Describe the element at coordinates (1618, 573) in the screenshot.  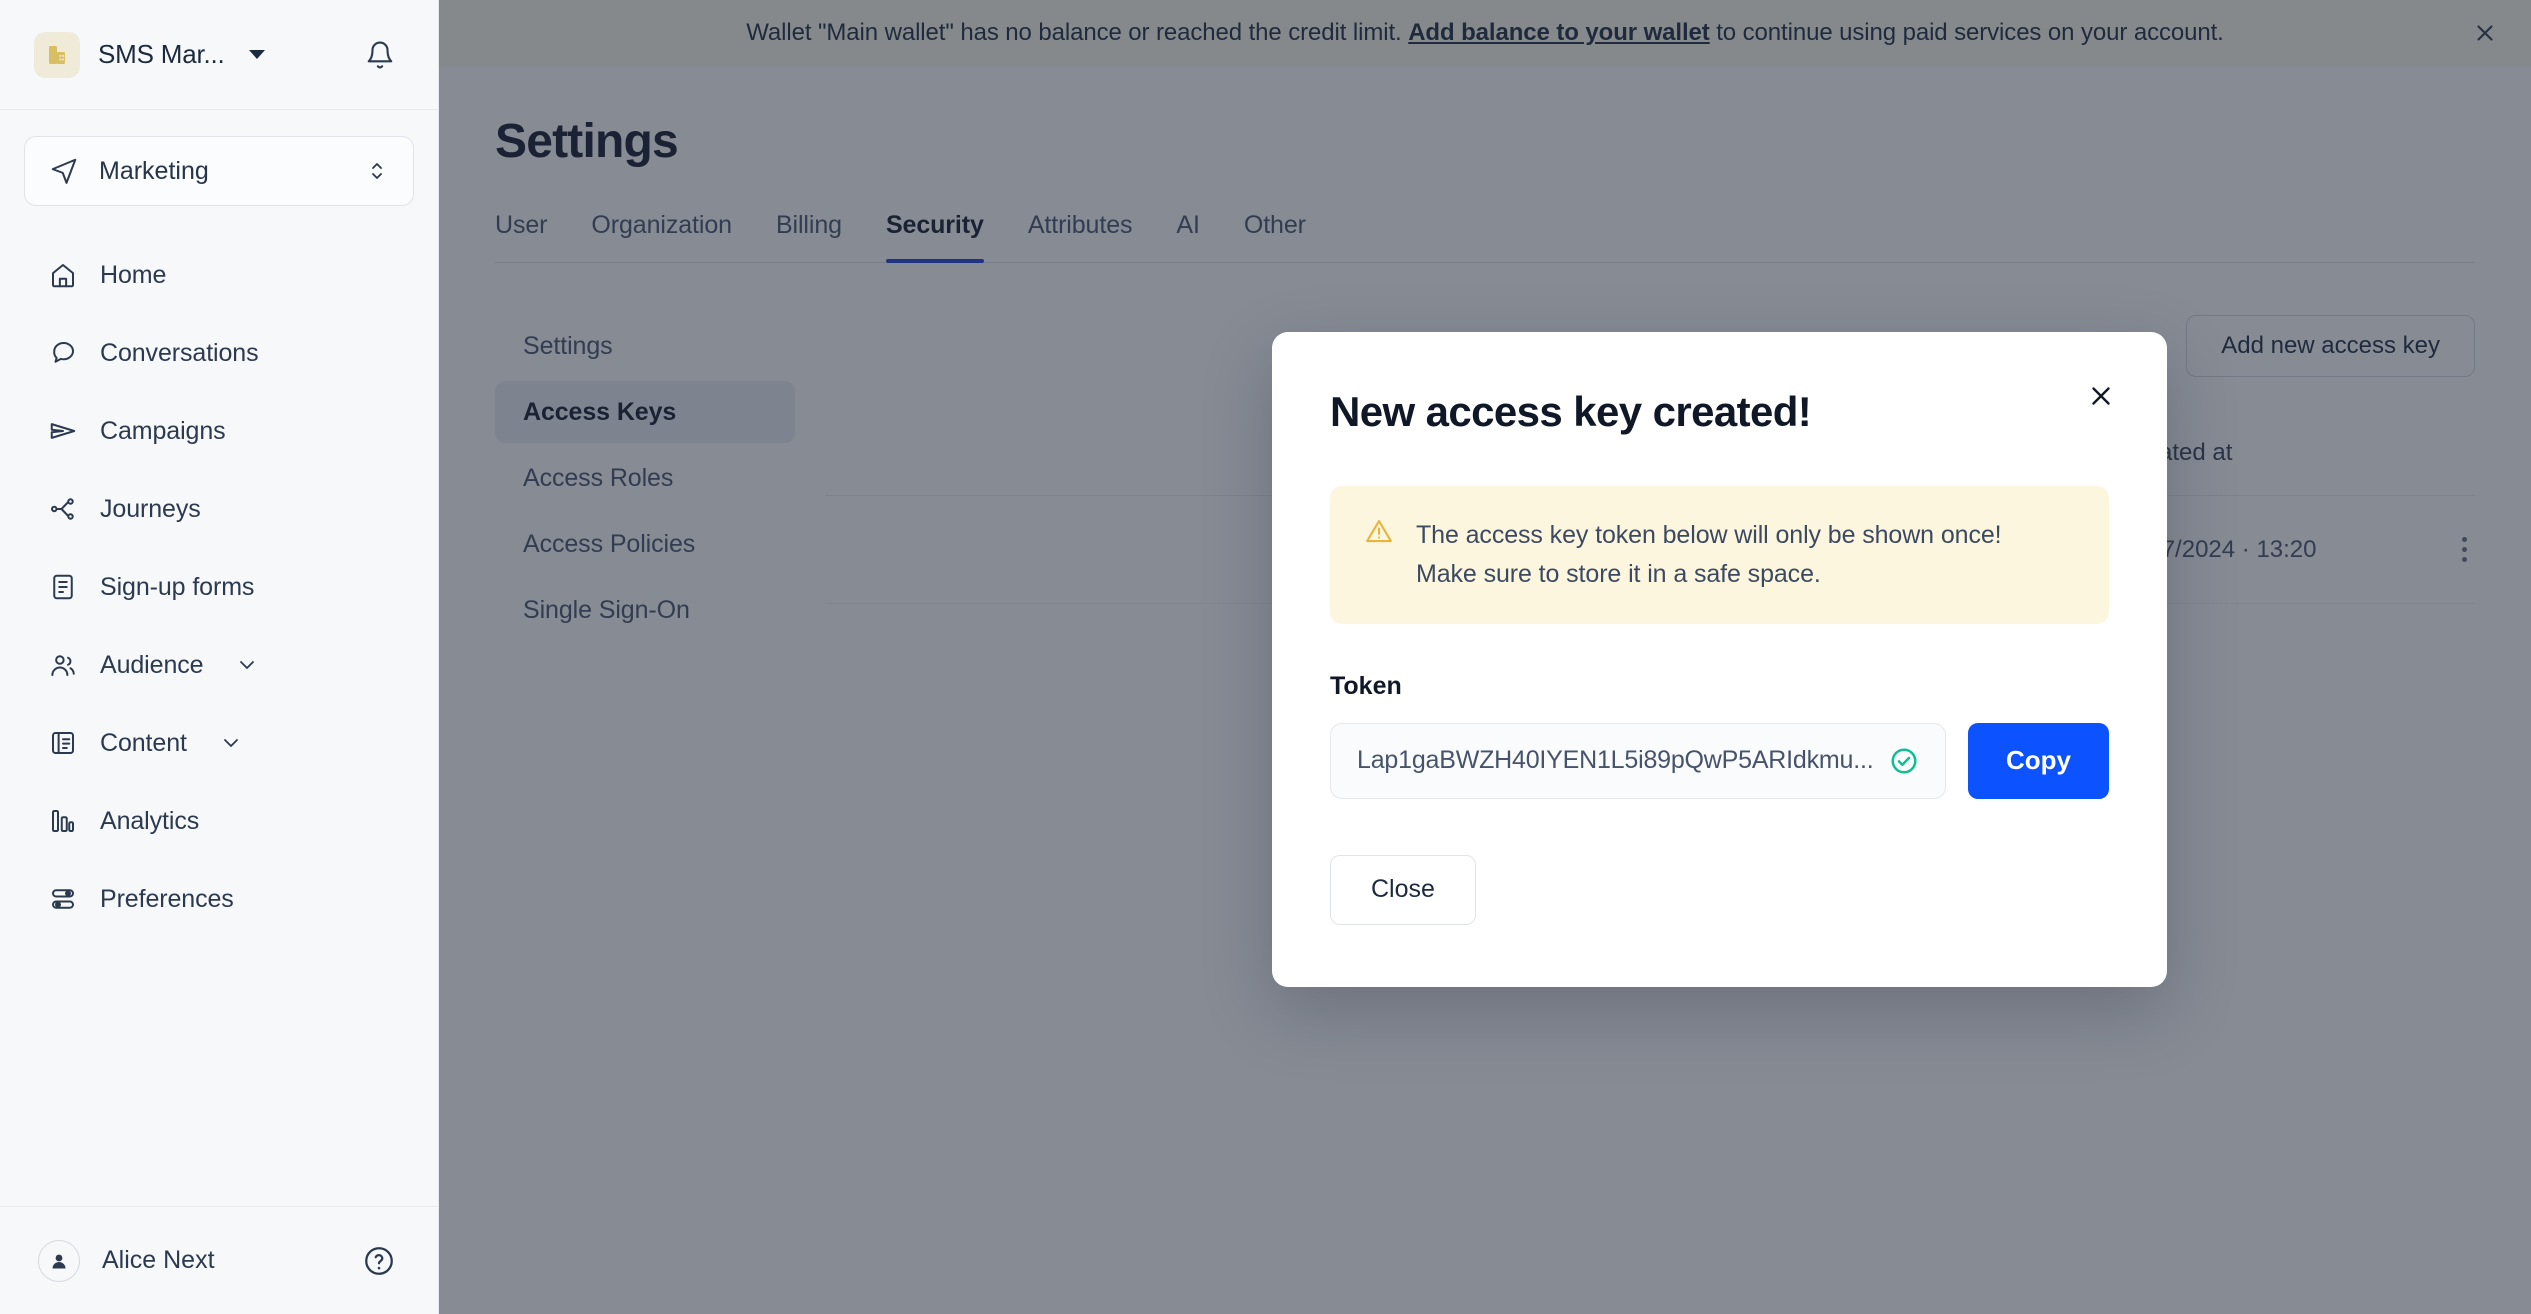
I see `alert-line-2: Make sure to store it in a safe space.` at that location.